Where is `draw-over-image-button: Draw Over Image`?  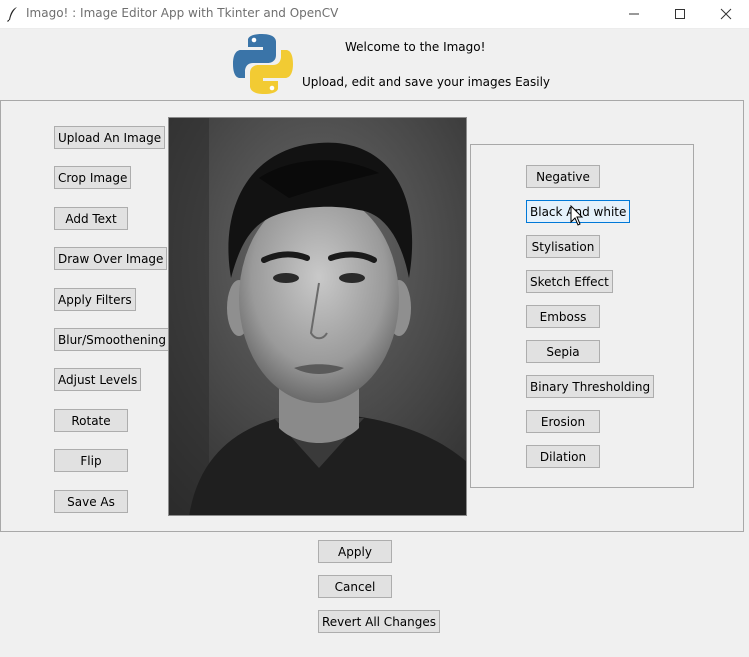 draw-over-image-button: Draw Over Image is located at coordinates (111, 258).